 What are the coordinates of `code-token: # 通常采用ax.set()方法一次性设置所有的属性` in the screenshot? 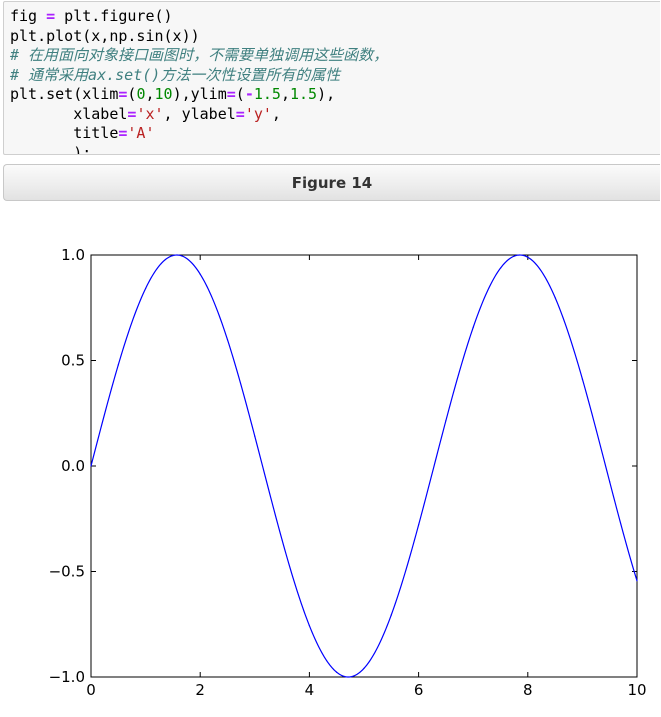 It's located at (175, 74).